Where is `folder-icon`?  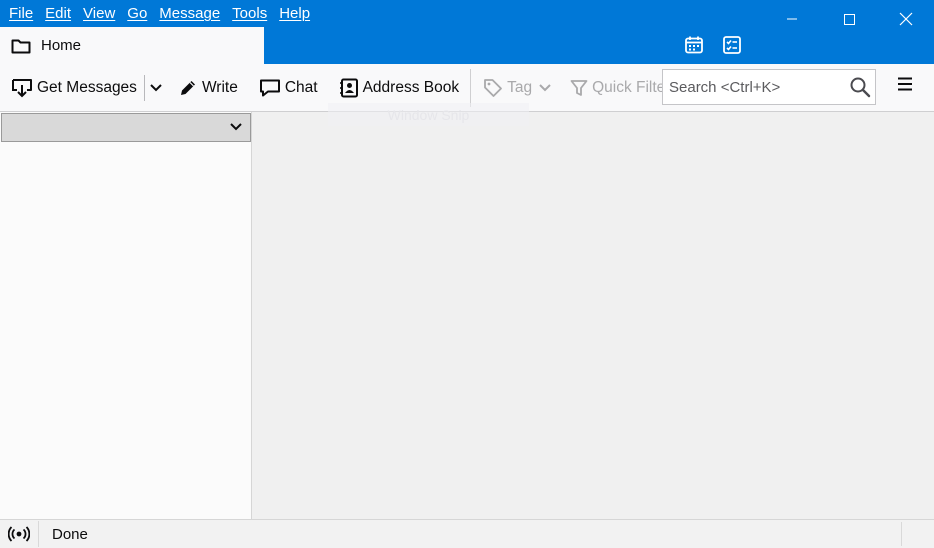
folder-icon is located at coordinates (21, 46).